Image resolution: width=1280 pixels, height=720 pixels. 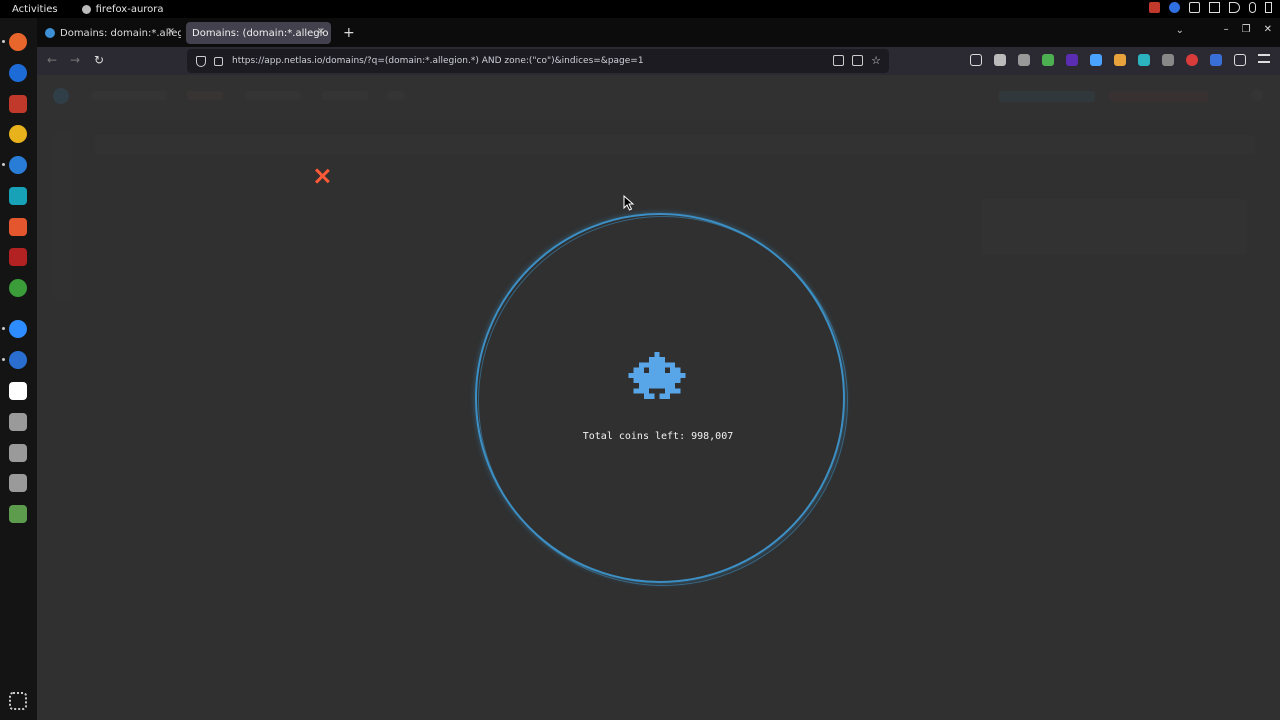 What do you see at coordinates (658, 436) in the screenshot?
I see `total-coins-left: Total coins left: 998,007` at bounding box center [658, 436].